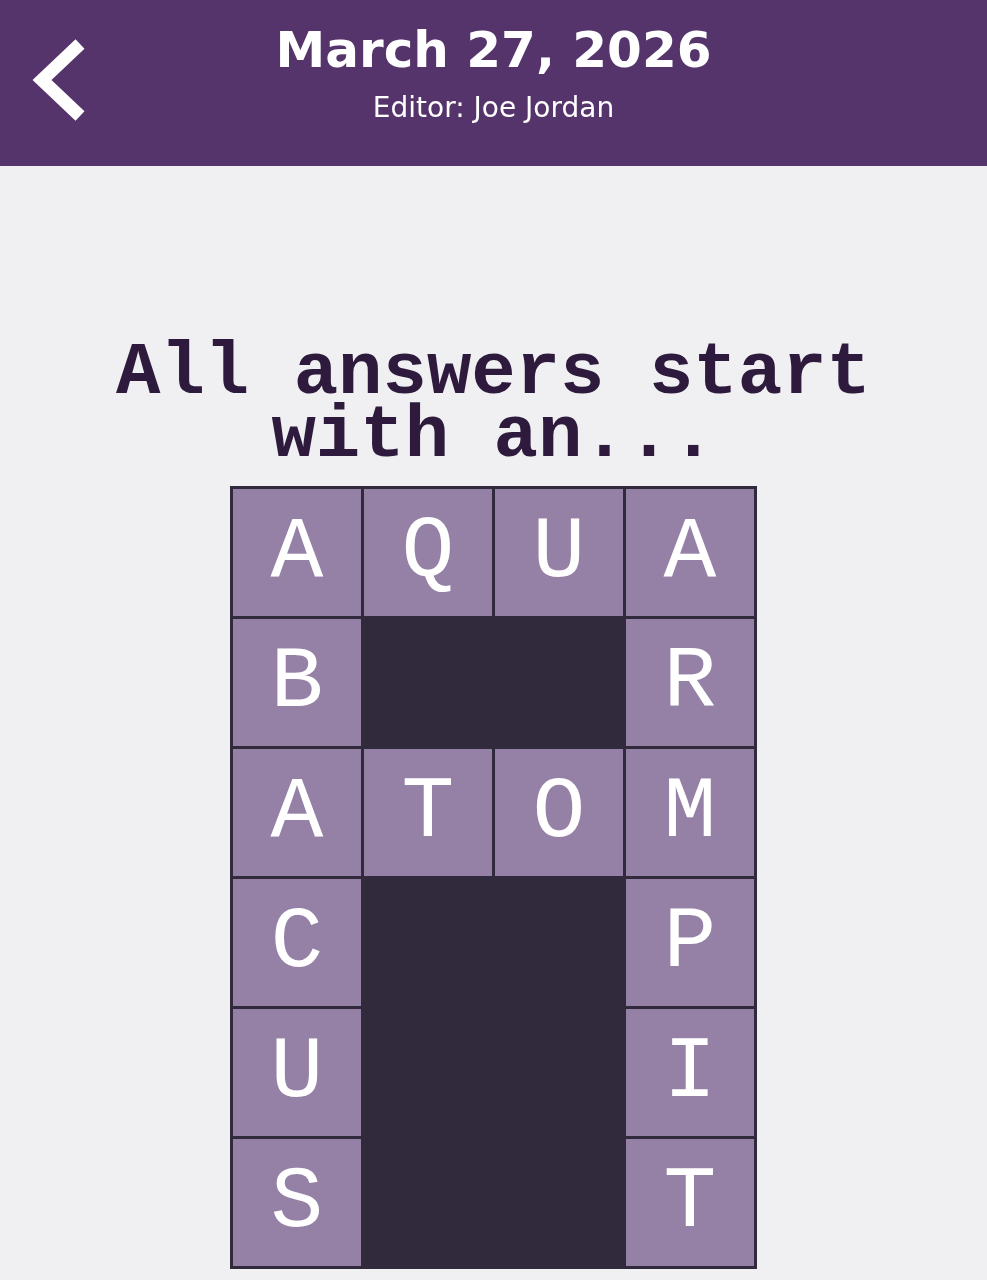 The height and width of the screenshot is (1280, 987). I want to click on letter-cell: R, so click(690, 682).